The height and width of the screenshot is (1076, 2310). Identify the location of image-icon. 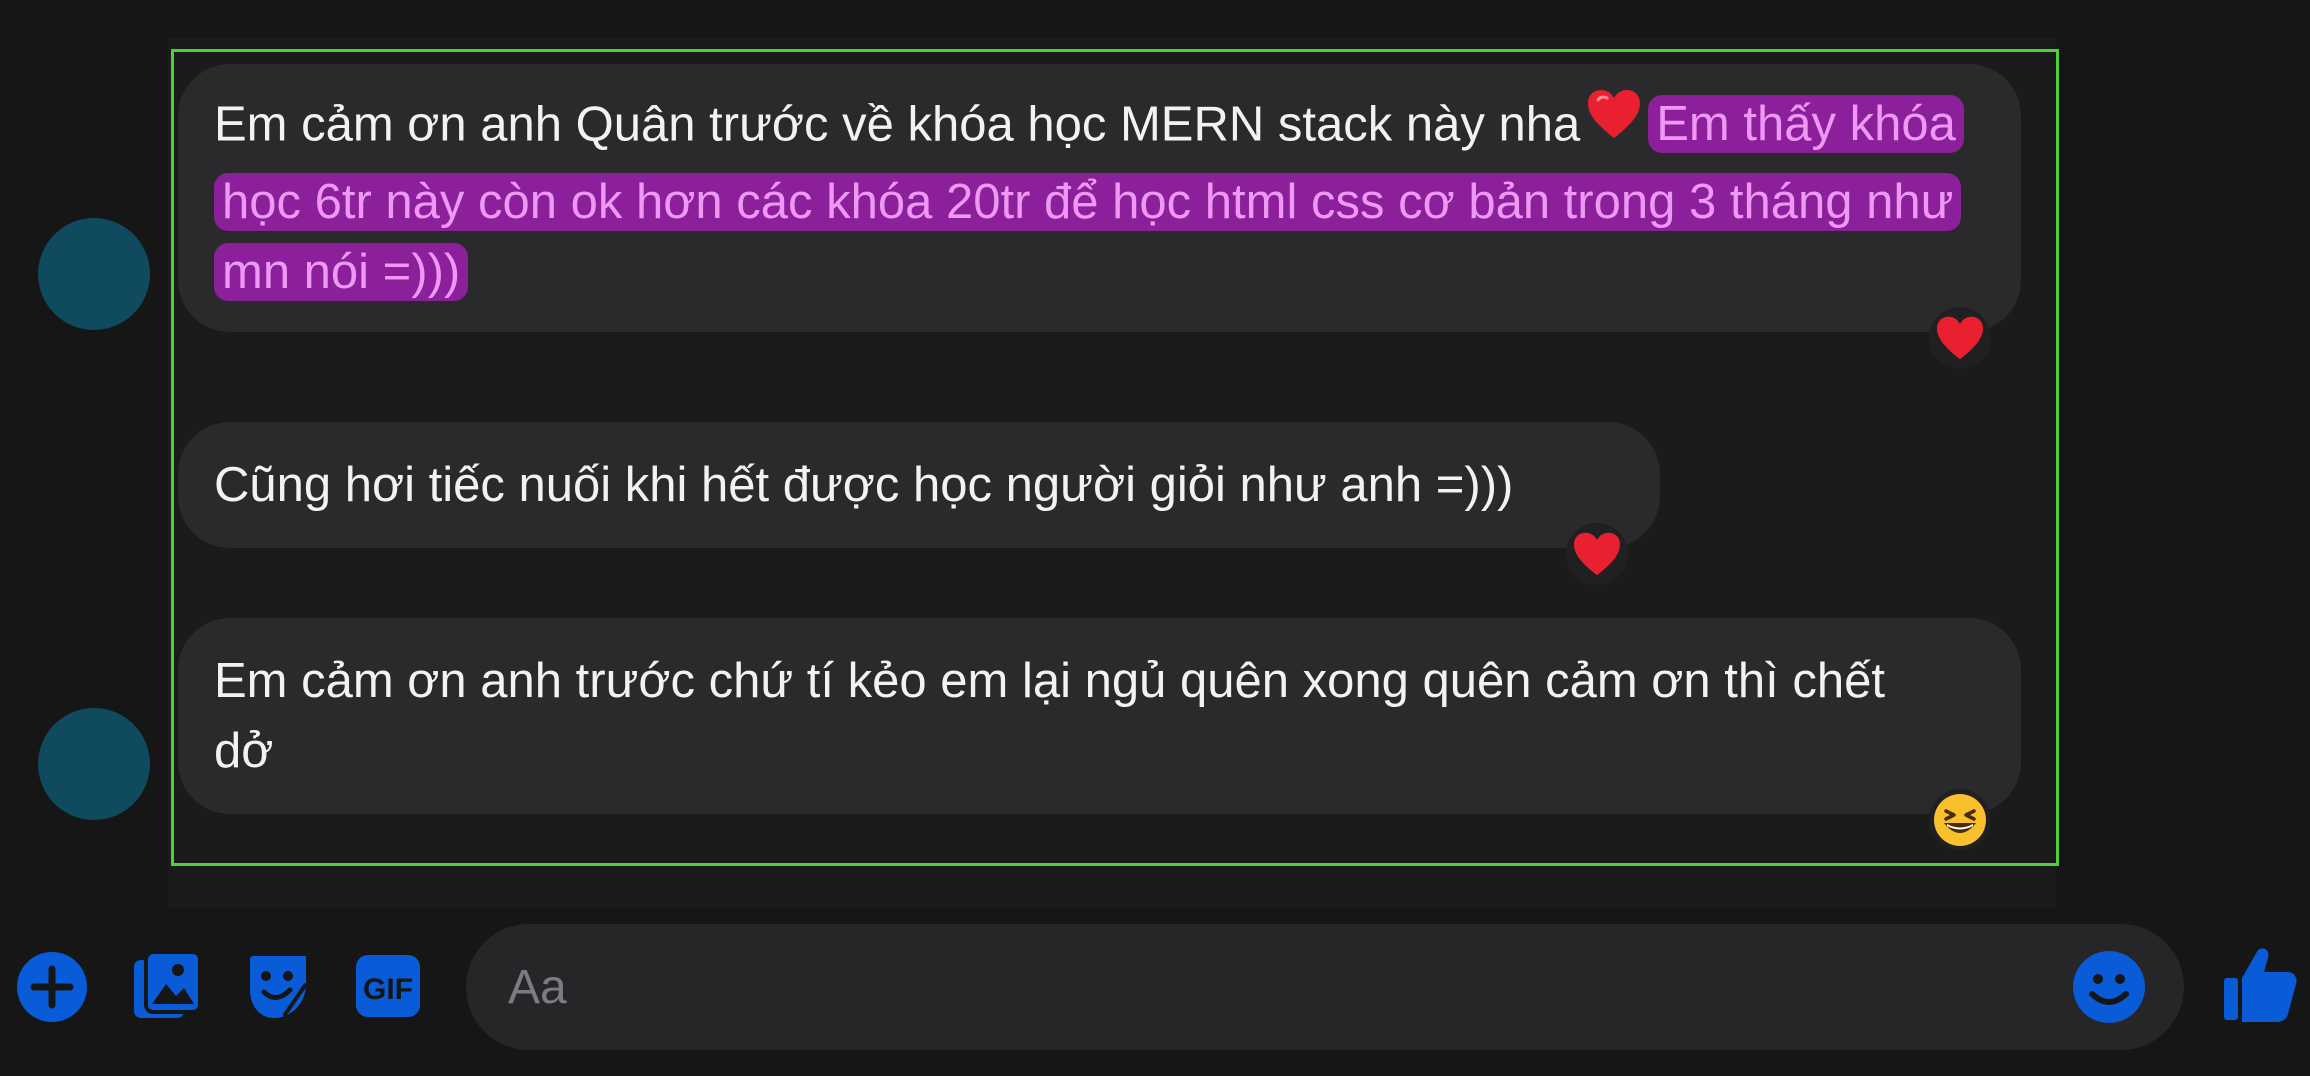
(167, 988).